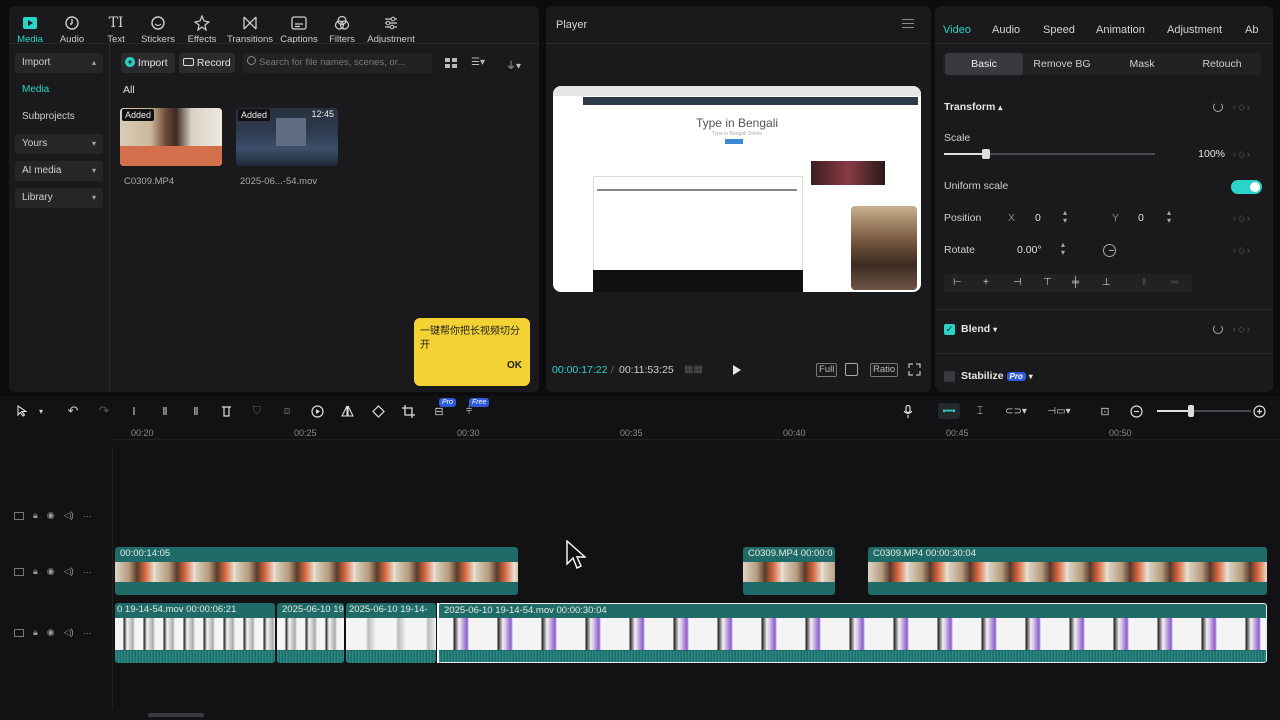 The height and width of the screenshot is (720, 1280). Describe the element at coordinates (1142, 64) in the screenshot. I see `segment-mask: Mask` at that location.